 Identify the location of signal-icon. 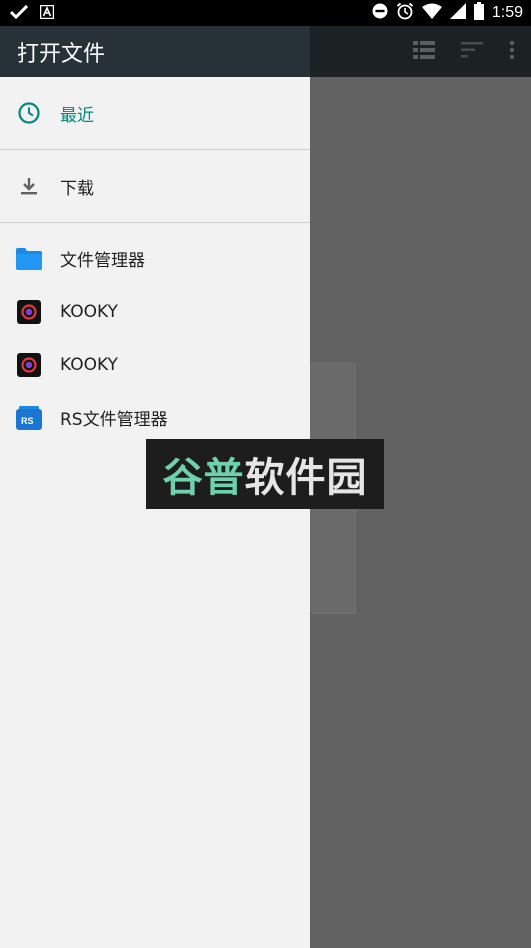
(457, 13).